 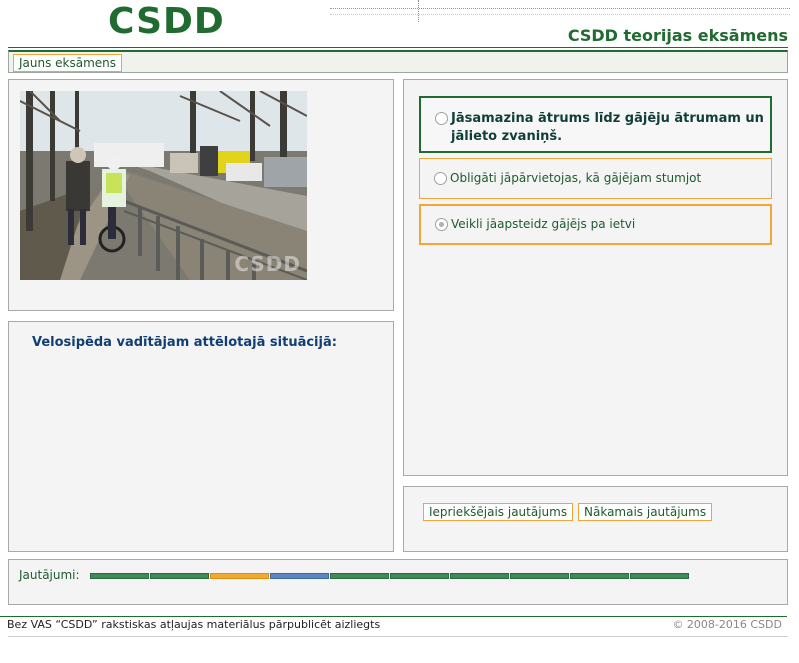 I want to click on situation-photo: CSDD, so click(x=163, y=185).